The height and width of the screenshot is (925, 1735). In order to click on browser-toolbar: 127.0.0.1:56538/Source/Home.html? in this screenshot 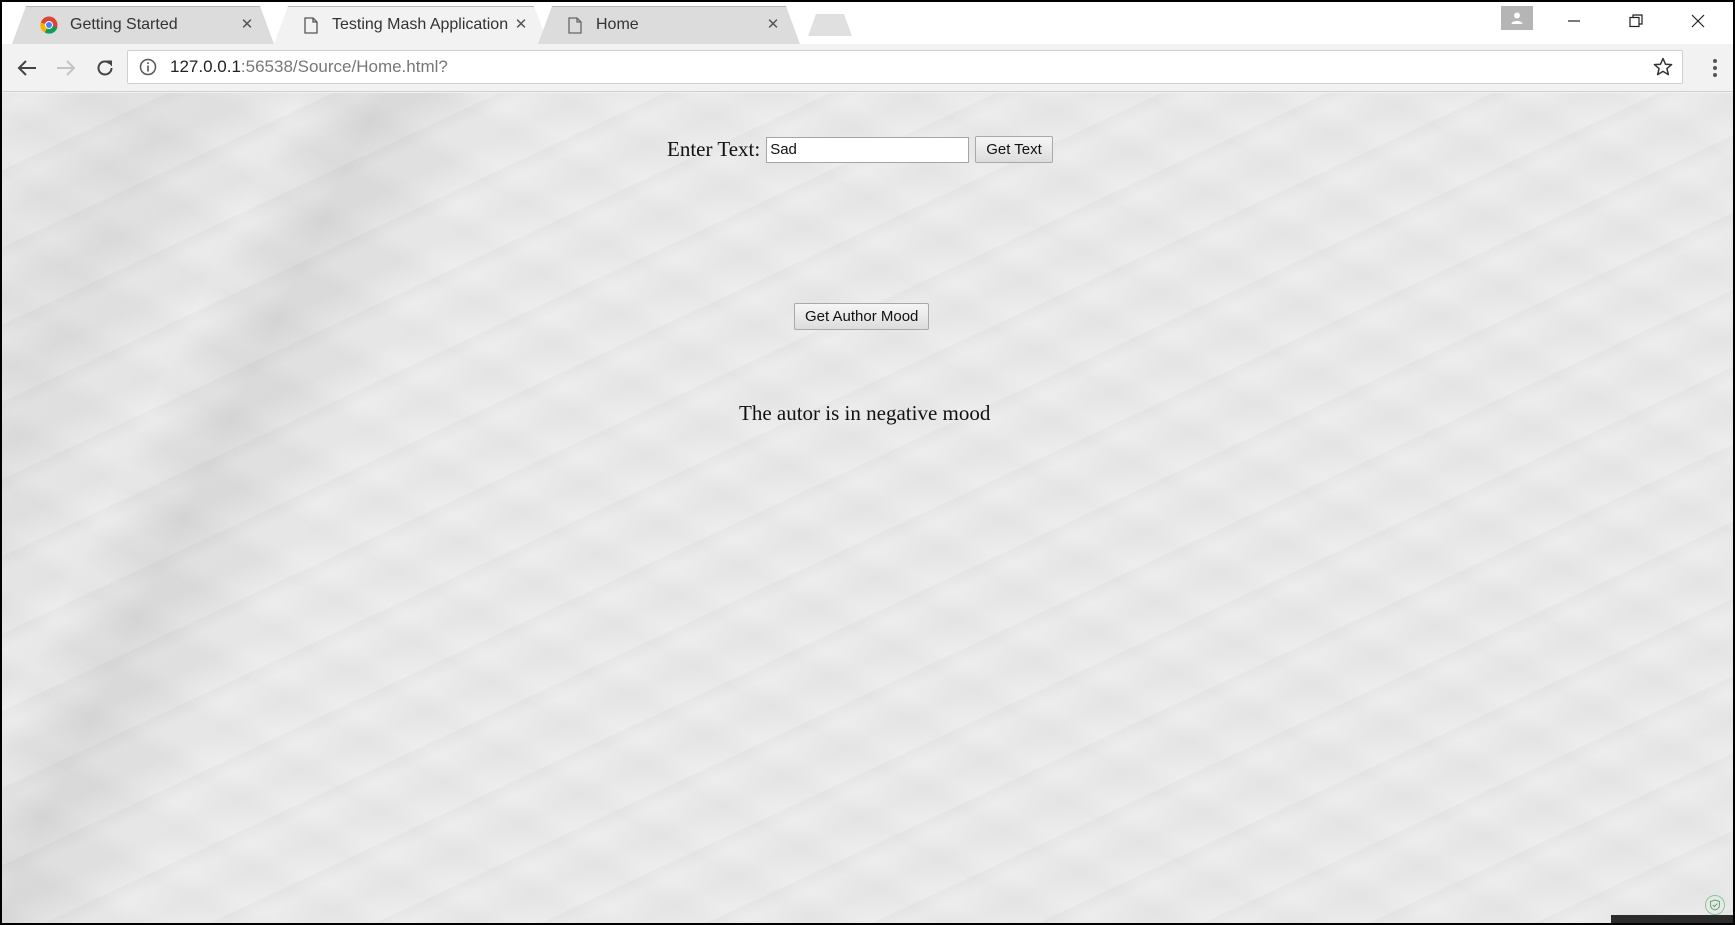, I will do `click(867, 68)`.